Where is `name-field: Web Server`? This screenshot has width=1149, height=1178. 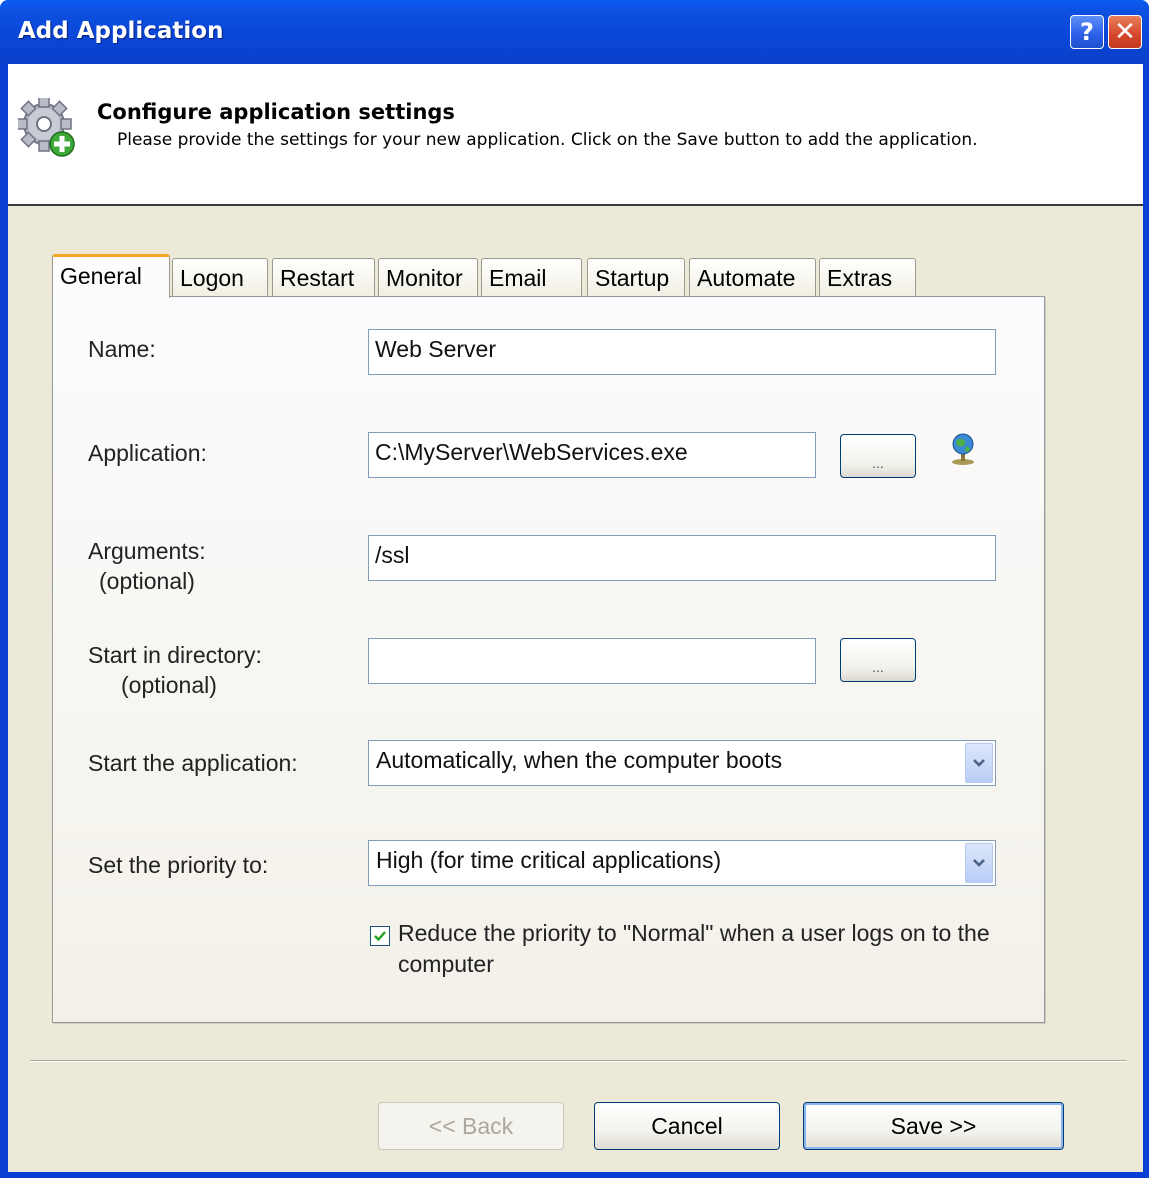
name-field: Web Server is located at coordinates (682, 352).